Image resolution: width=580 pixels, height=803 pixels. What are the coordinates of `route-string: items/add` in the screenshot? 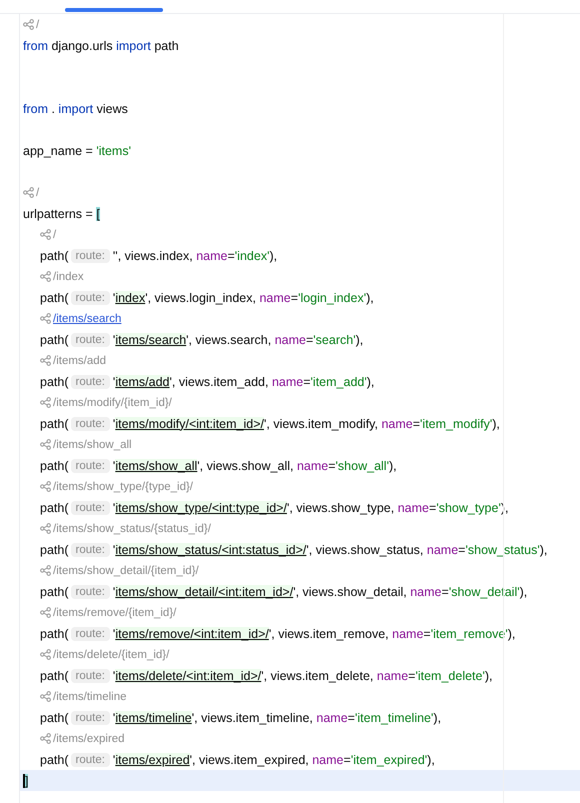 It's located at (142, 381).